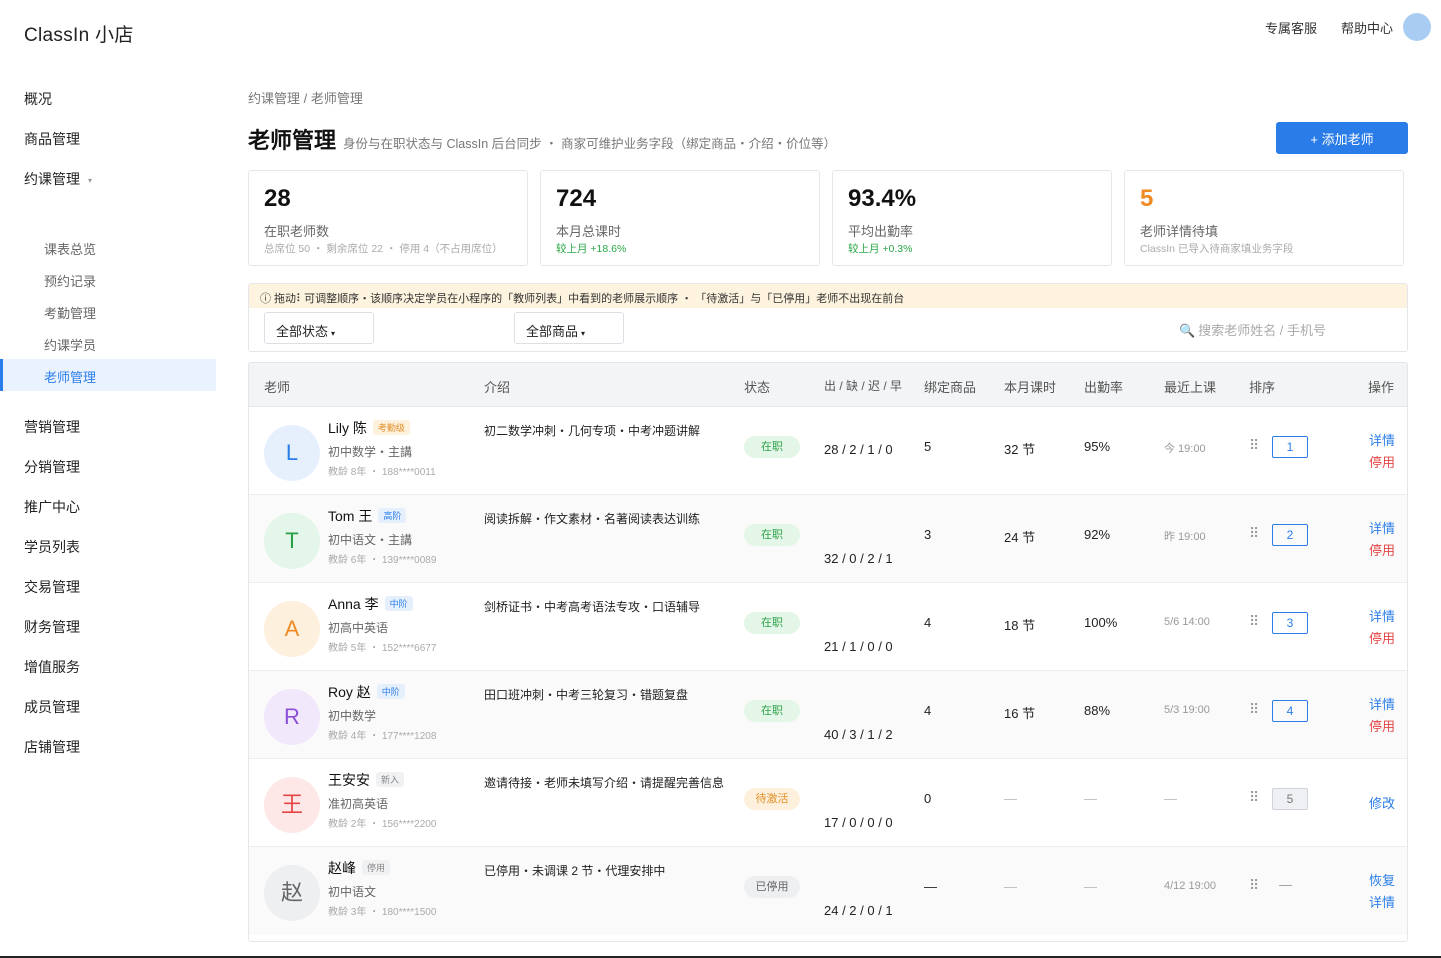  I want to click on help-center-link: 帮助中心, so click(1367, 27).